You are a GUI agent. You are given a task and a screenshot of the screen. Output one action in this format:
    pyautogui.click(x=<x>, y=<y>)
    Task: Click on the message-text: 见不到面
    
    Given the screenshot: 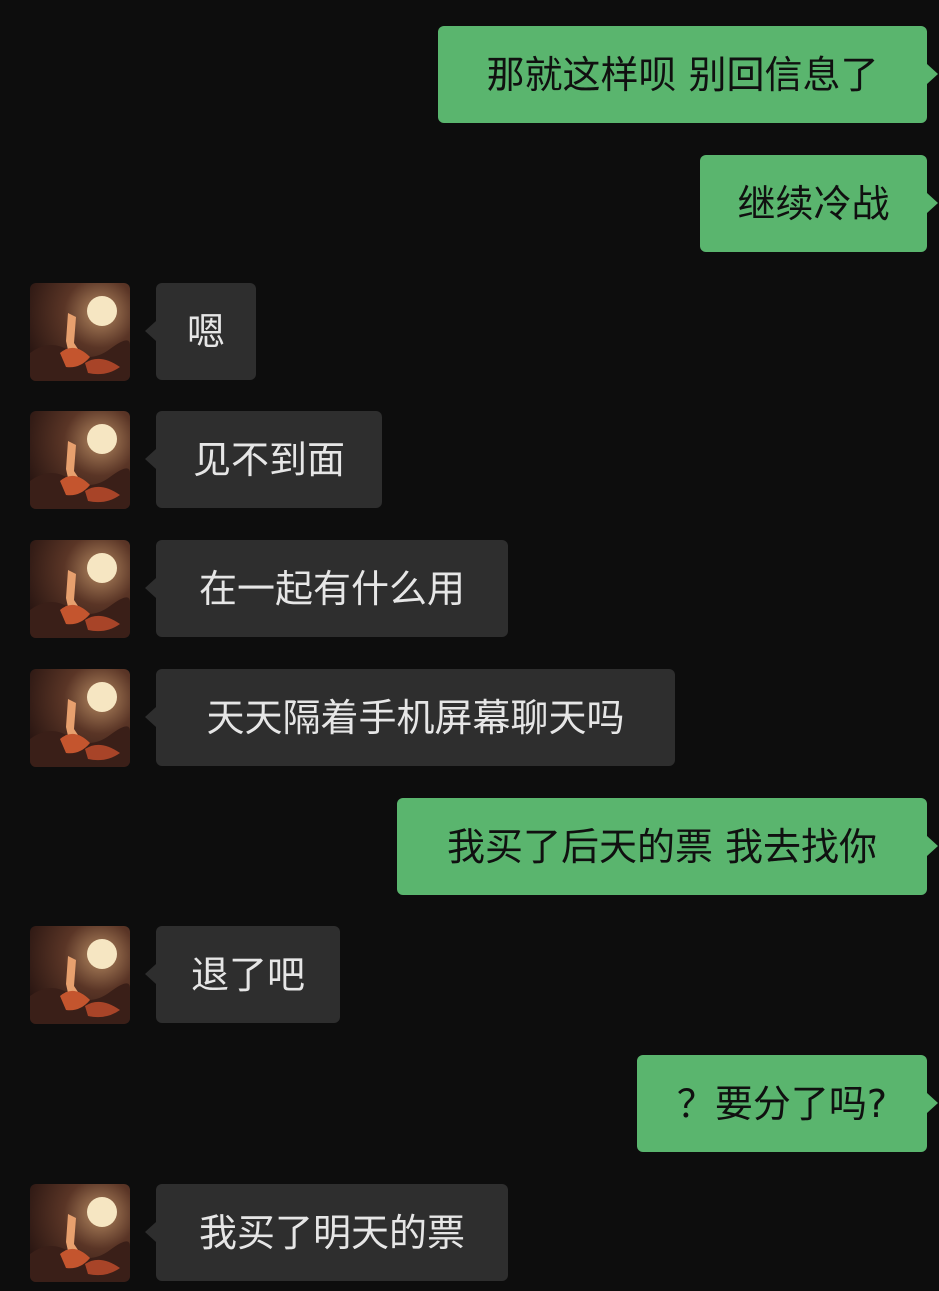 What is the action you would take?
    pyautogui.click(x=268, y=459)
    